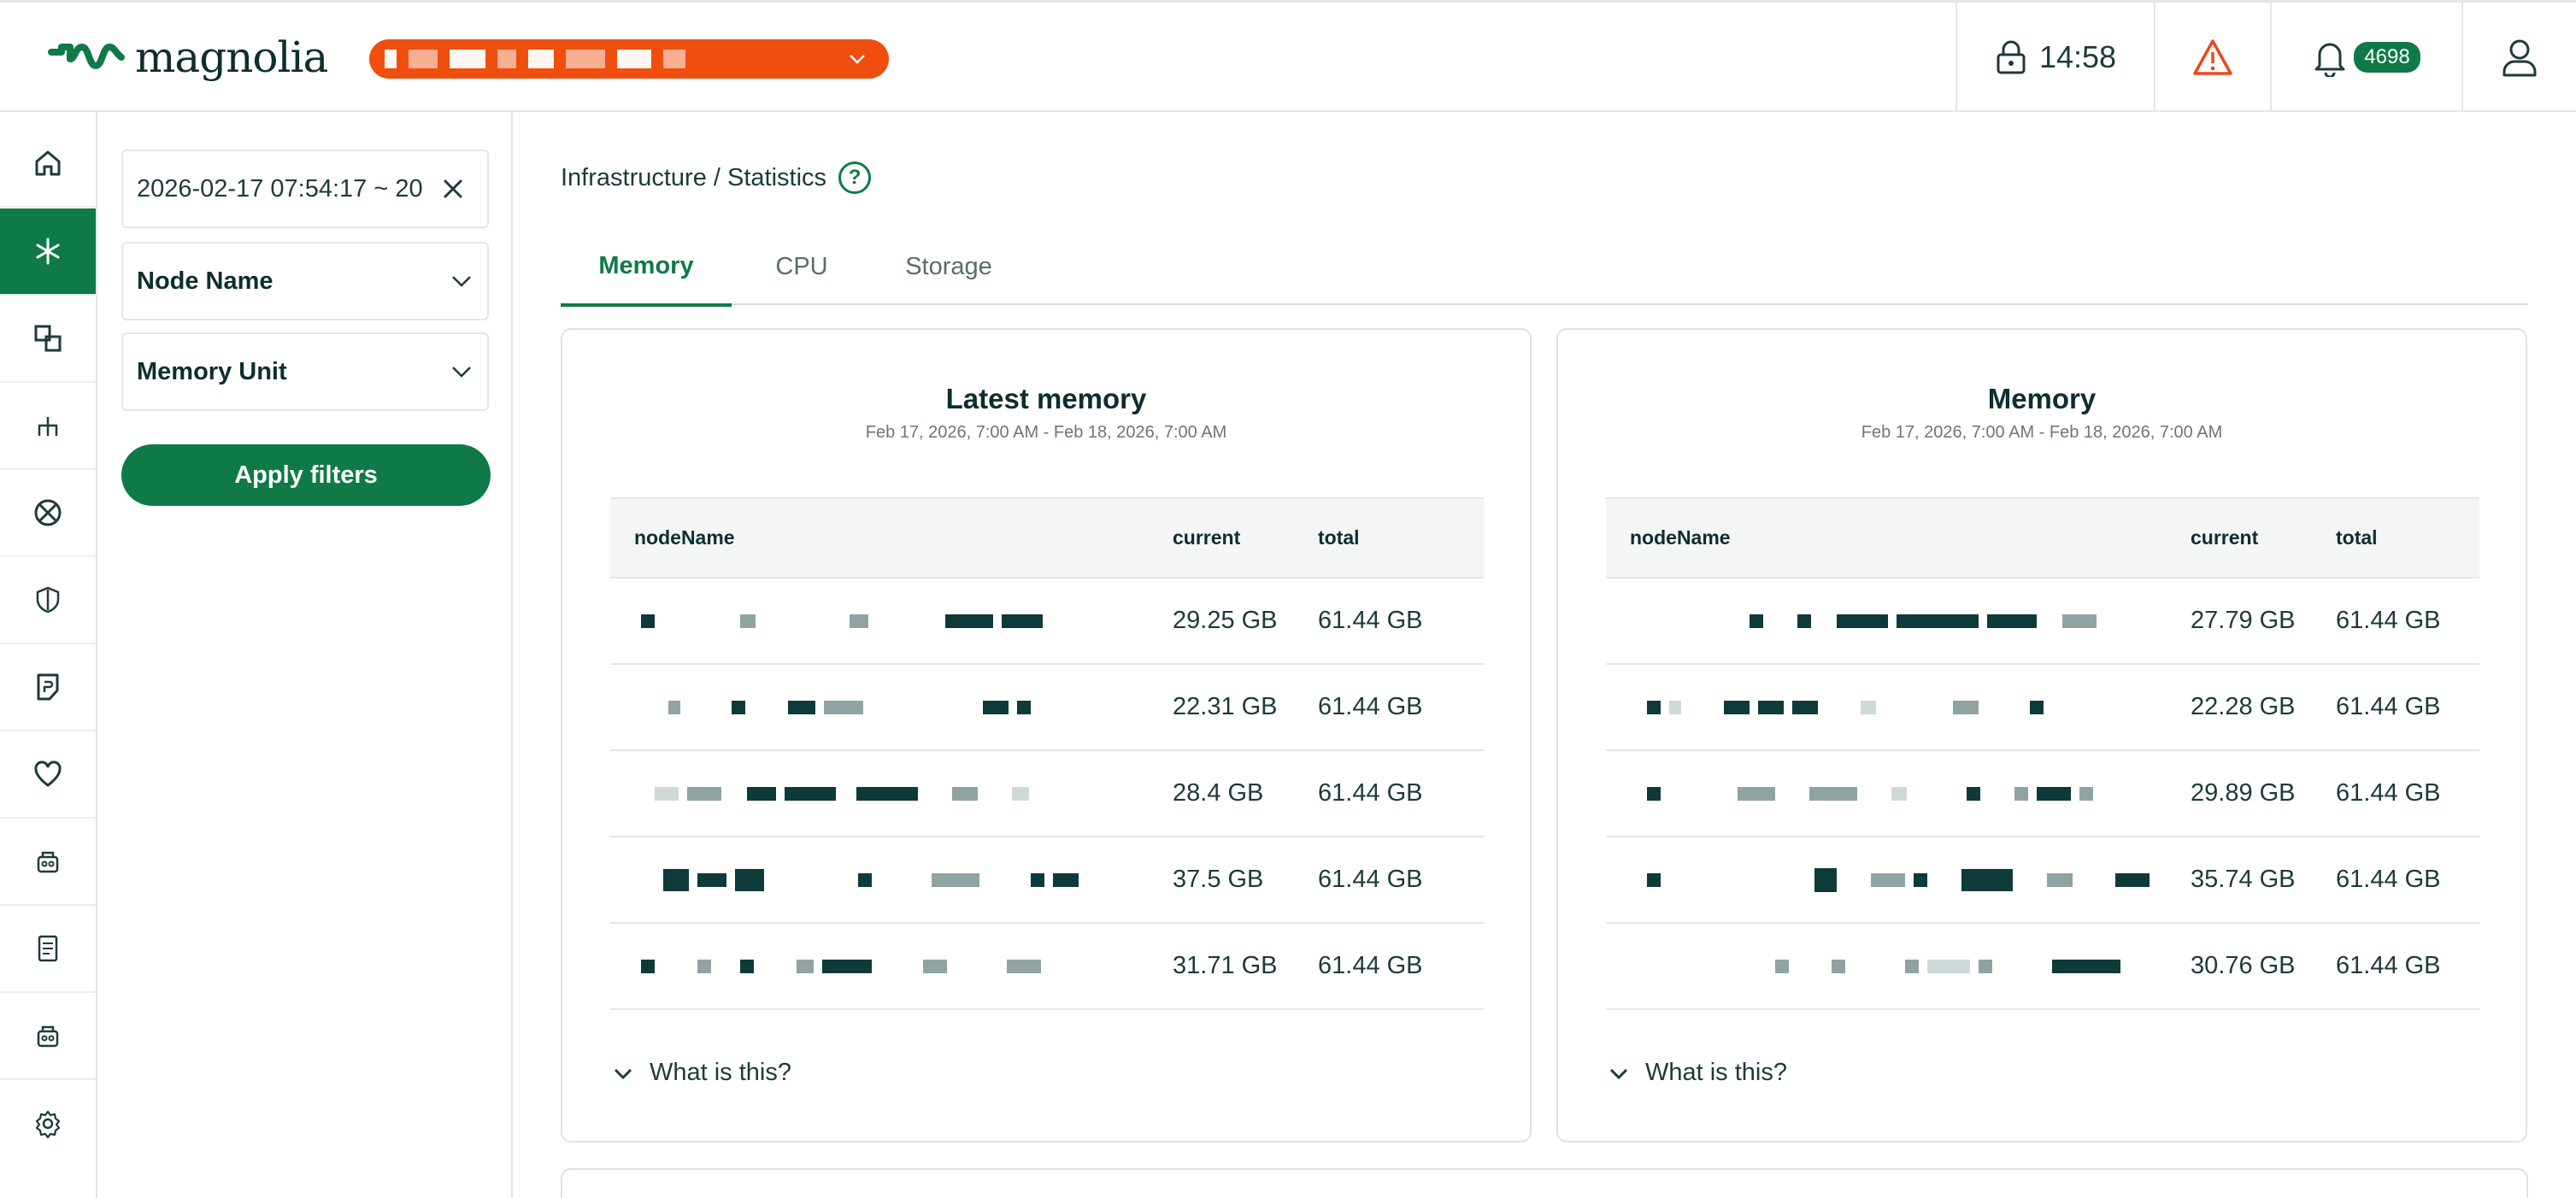 The width and height of the screenshot is (2576, 1198). I want to click on network-icon, so click(48, 426).